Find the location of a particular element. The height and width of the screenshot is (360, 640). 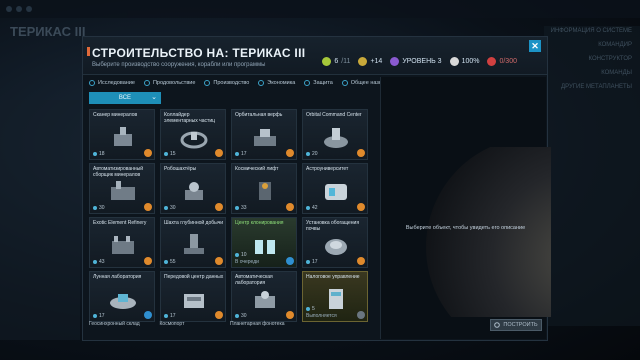

building-name: Шахта глубинной добычи is located at coordinates (194, 223).